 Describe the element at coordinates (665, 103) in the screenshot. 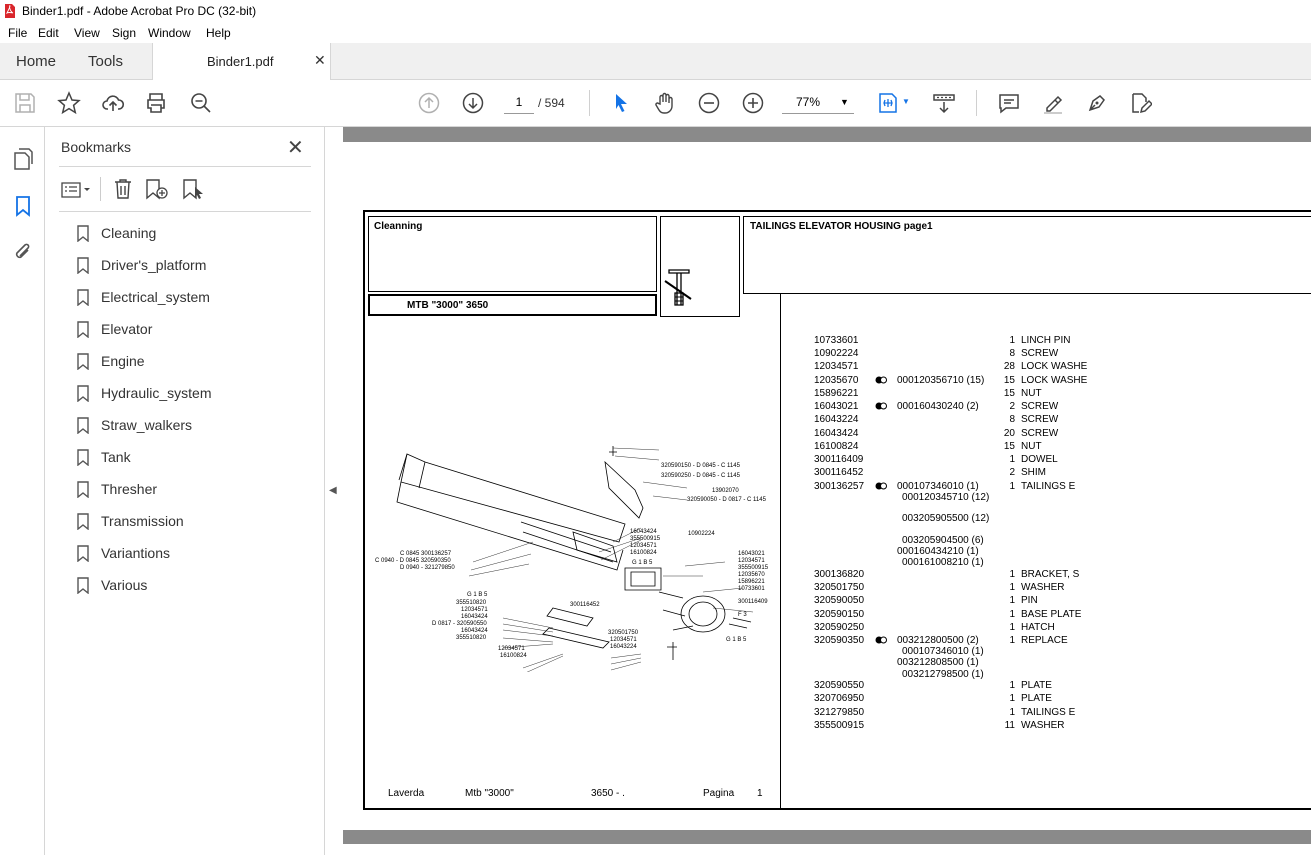

I see `hand-tool-icon` at that location.